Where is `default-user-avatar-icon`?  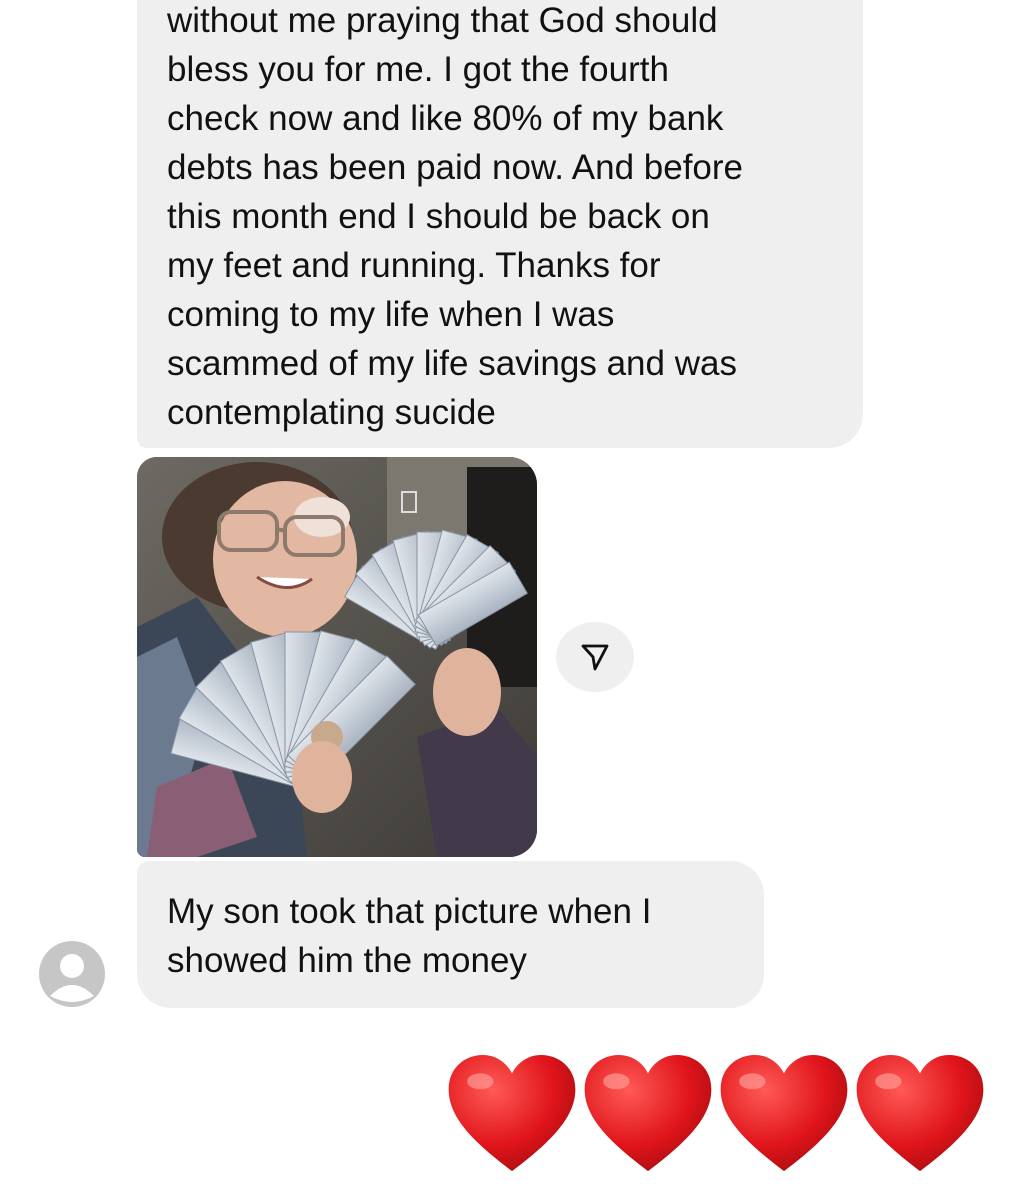 default-user-avatar-icon is located at coordinates (72, 974).